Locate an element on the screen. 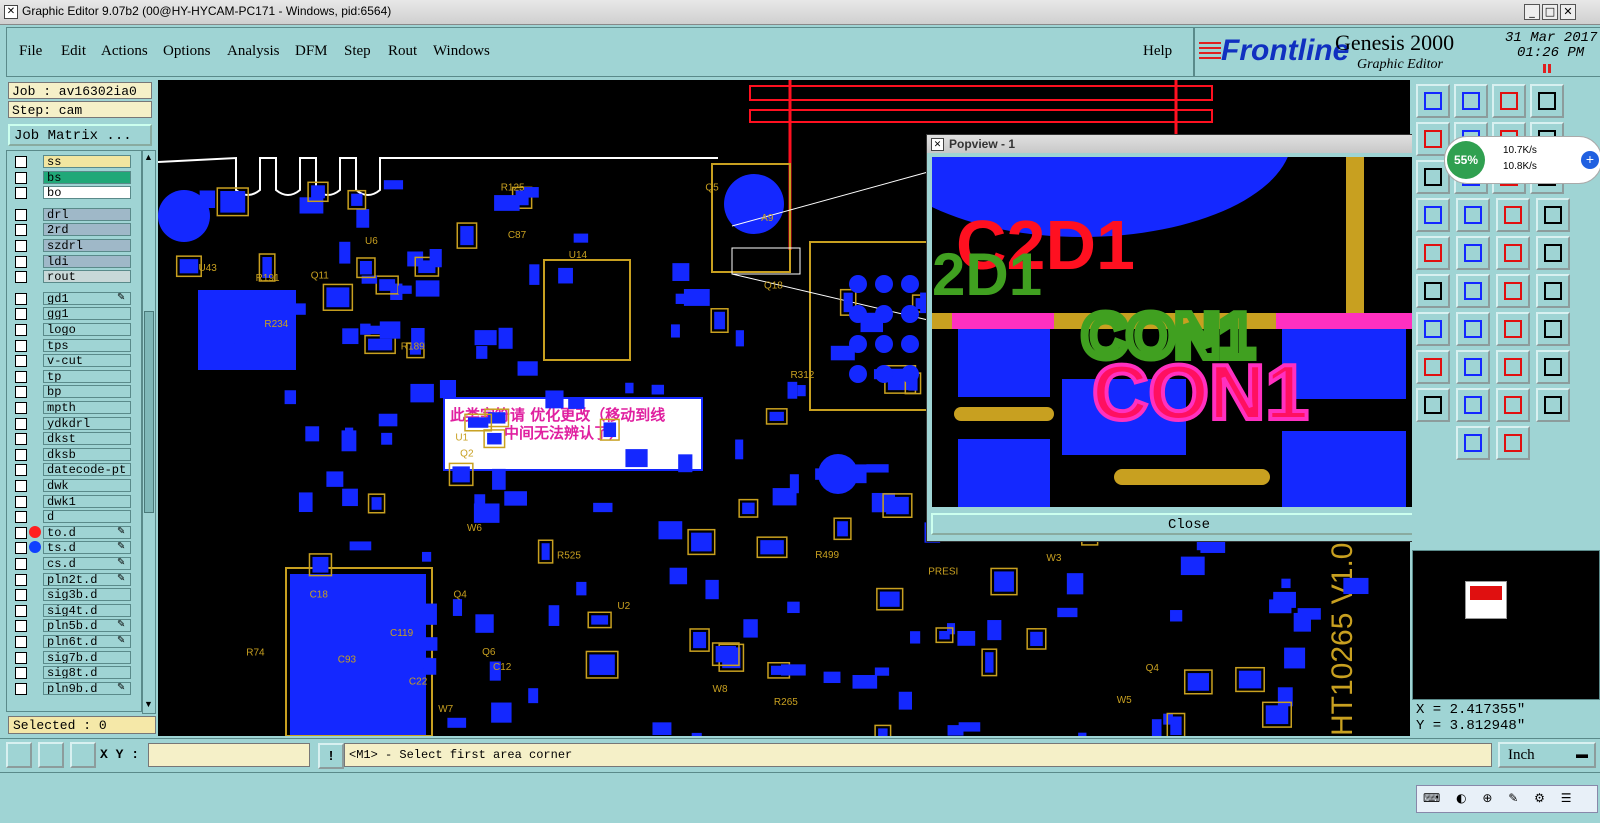  layer-name: v-cut is located at coordinates (87, 361).